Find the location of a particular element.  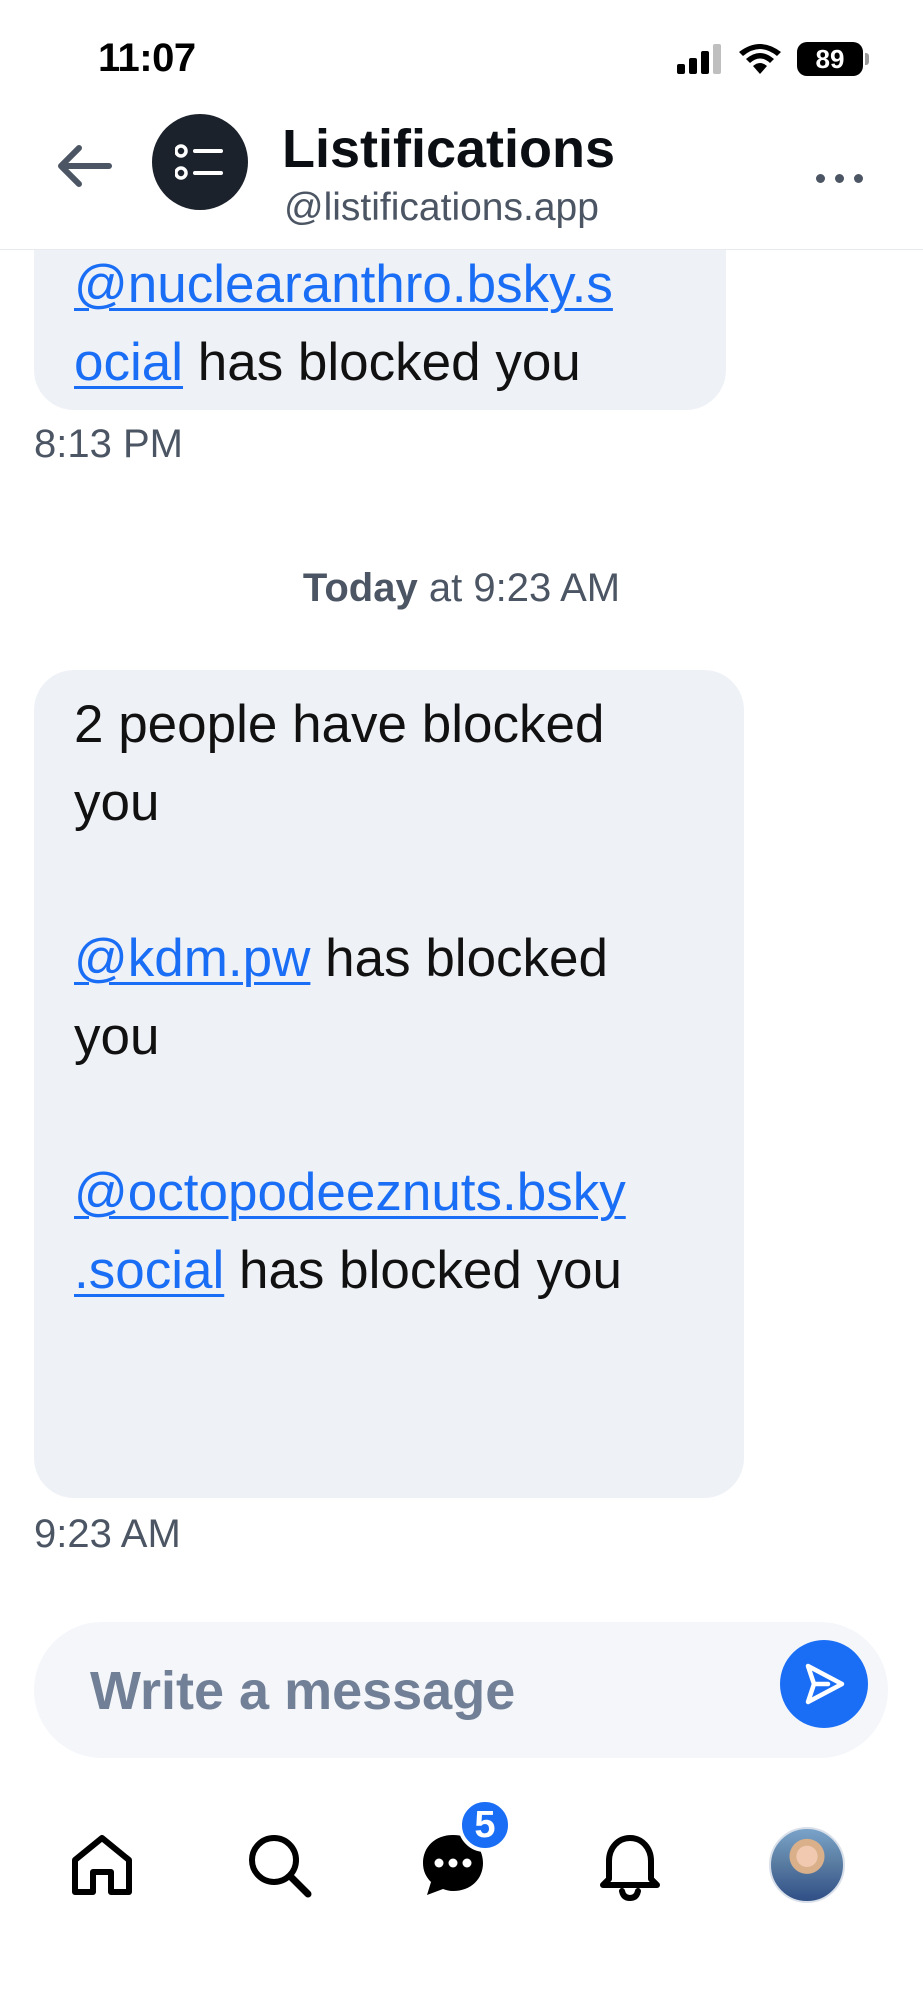

message-timestamp: 9:23 AM is located at coordinates (107, 1534).